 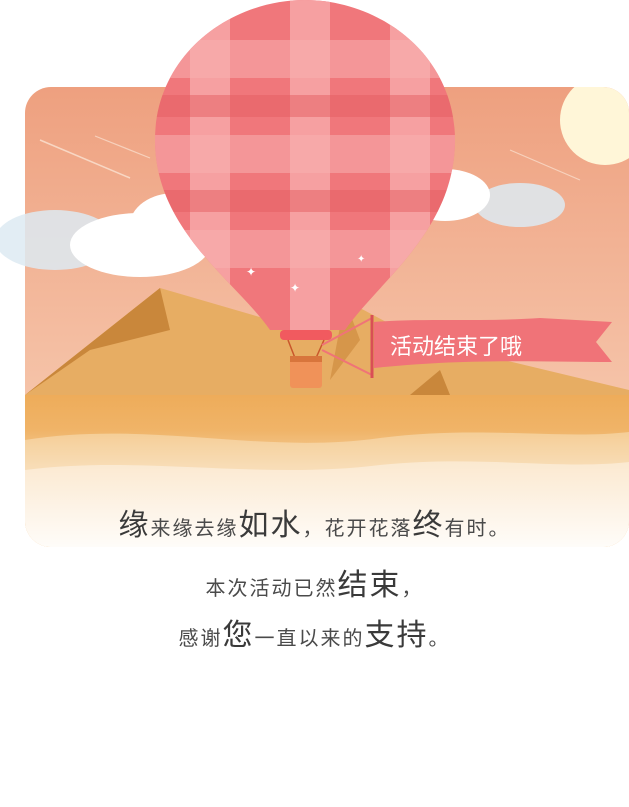 I want to click on message-line-1: 缘来缘去缘如水，花开花落终有时。, so click(x=314, y=522).